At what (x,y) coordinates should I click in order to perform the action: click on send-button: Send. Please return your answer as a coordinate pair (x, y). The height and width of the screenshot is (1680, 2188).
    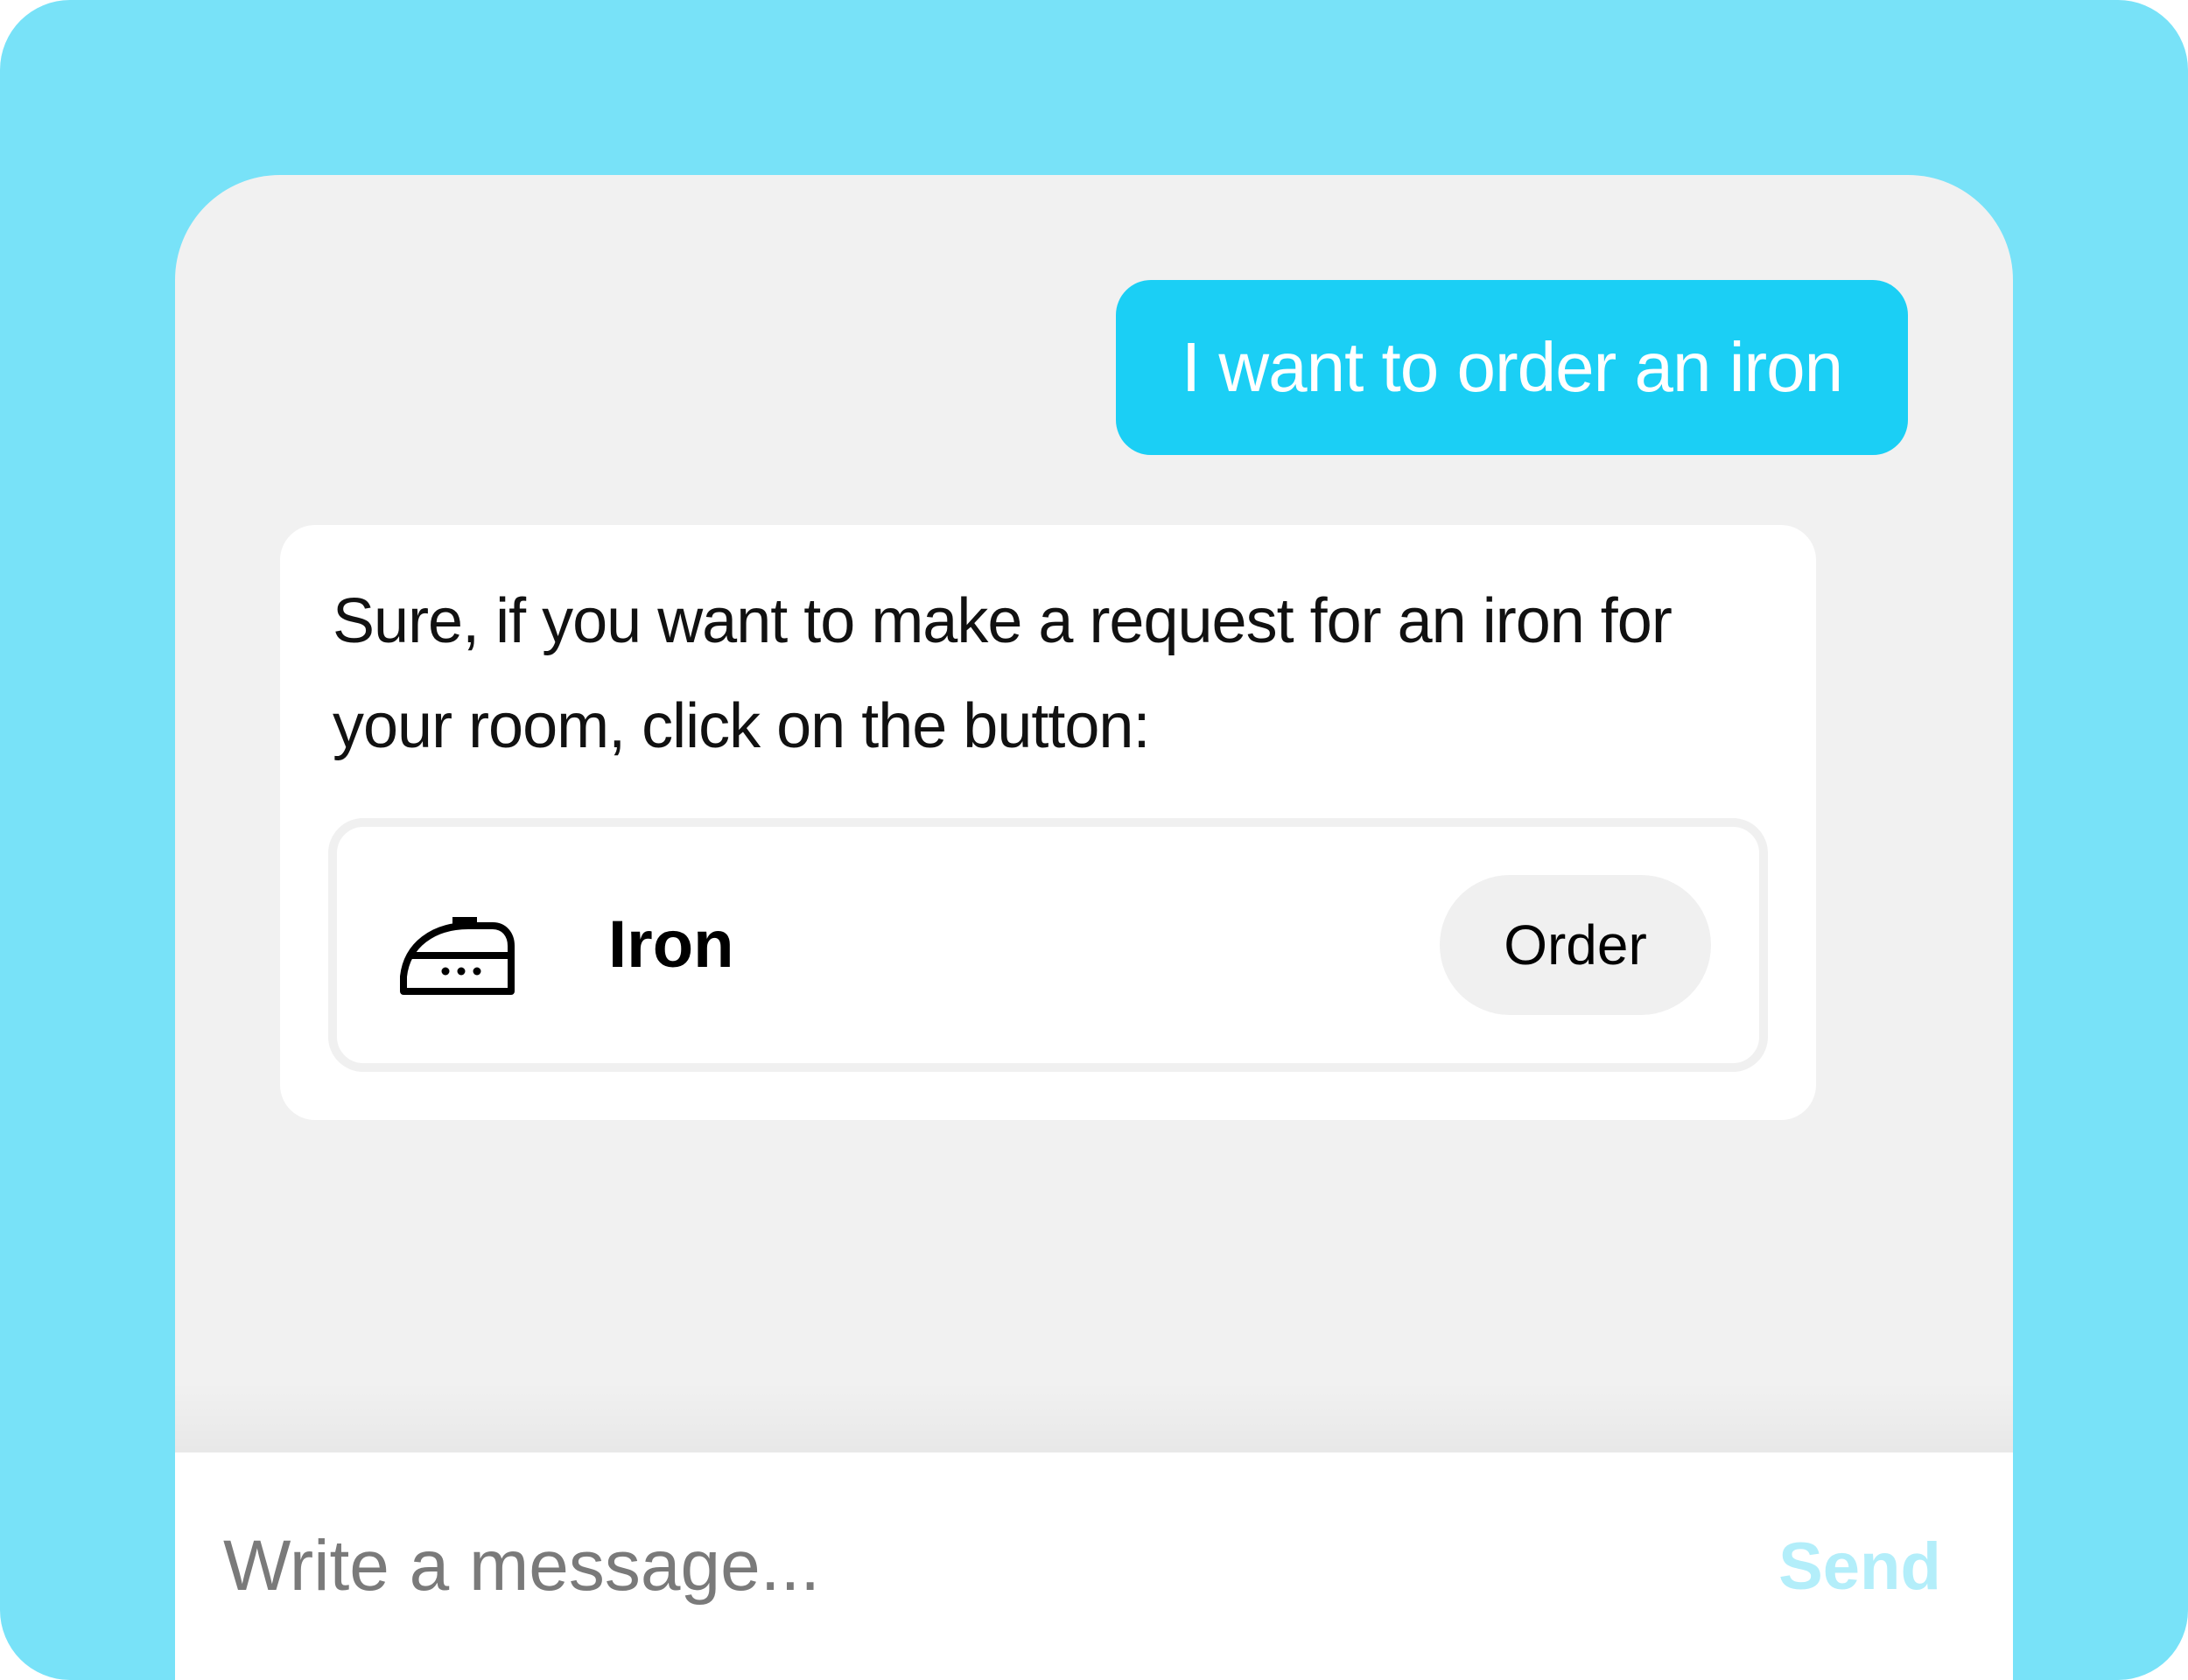
    Looking at the image, I should click on (1860, 1566).